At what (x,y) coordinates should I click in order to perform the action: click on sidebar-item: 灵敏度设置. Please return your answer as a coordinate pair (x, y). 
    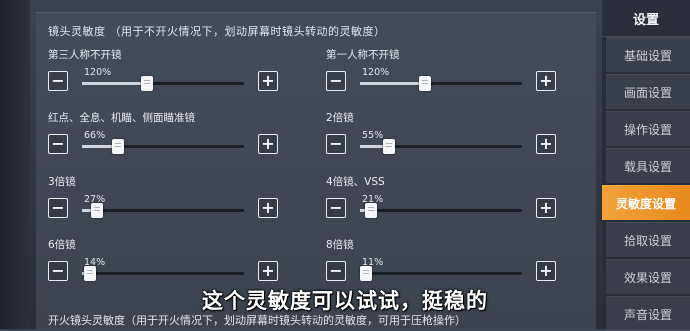
    Looking at the image, I should click on (646, 202).